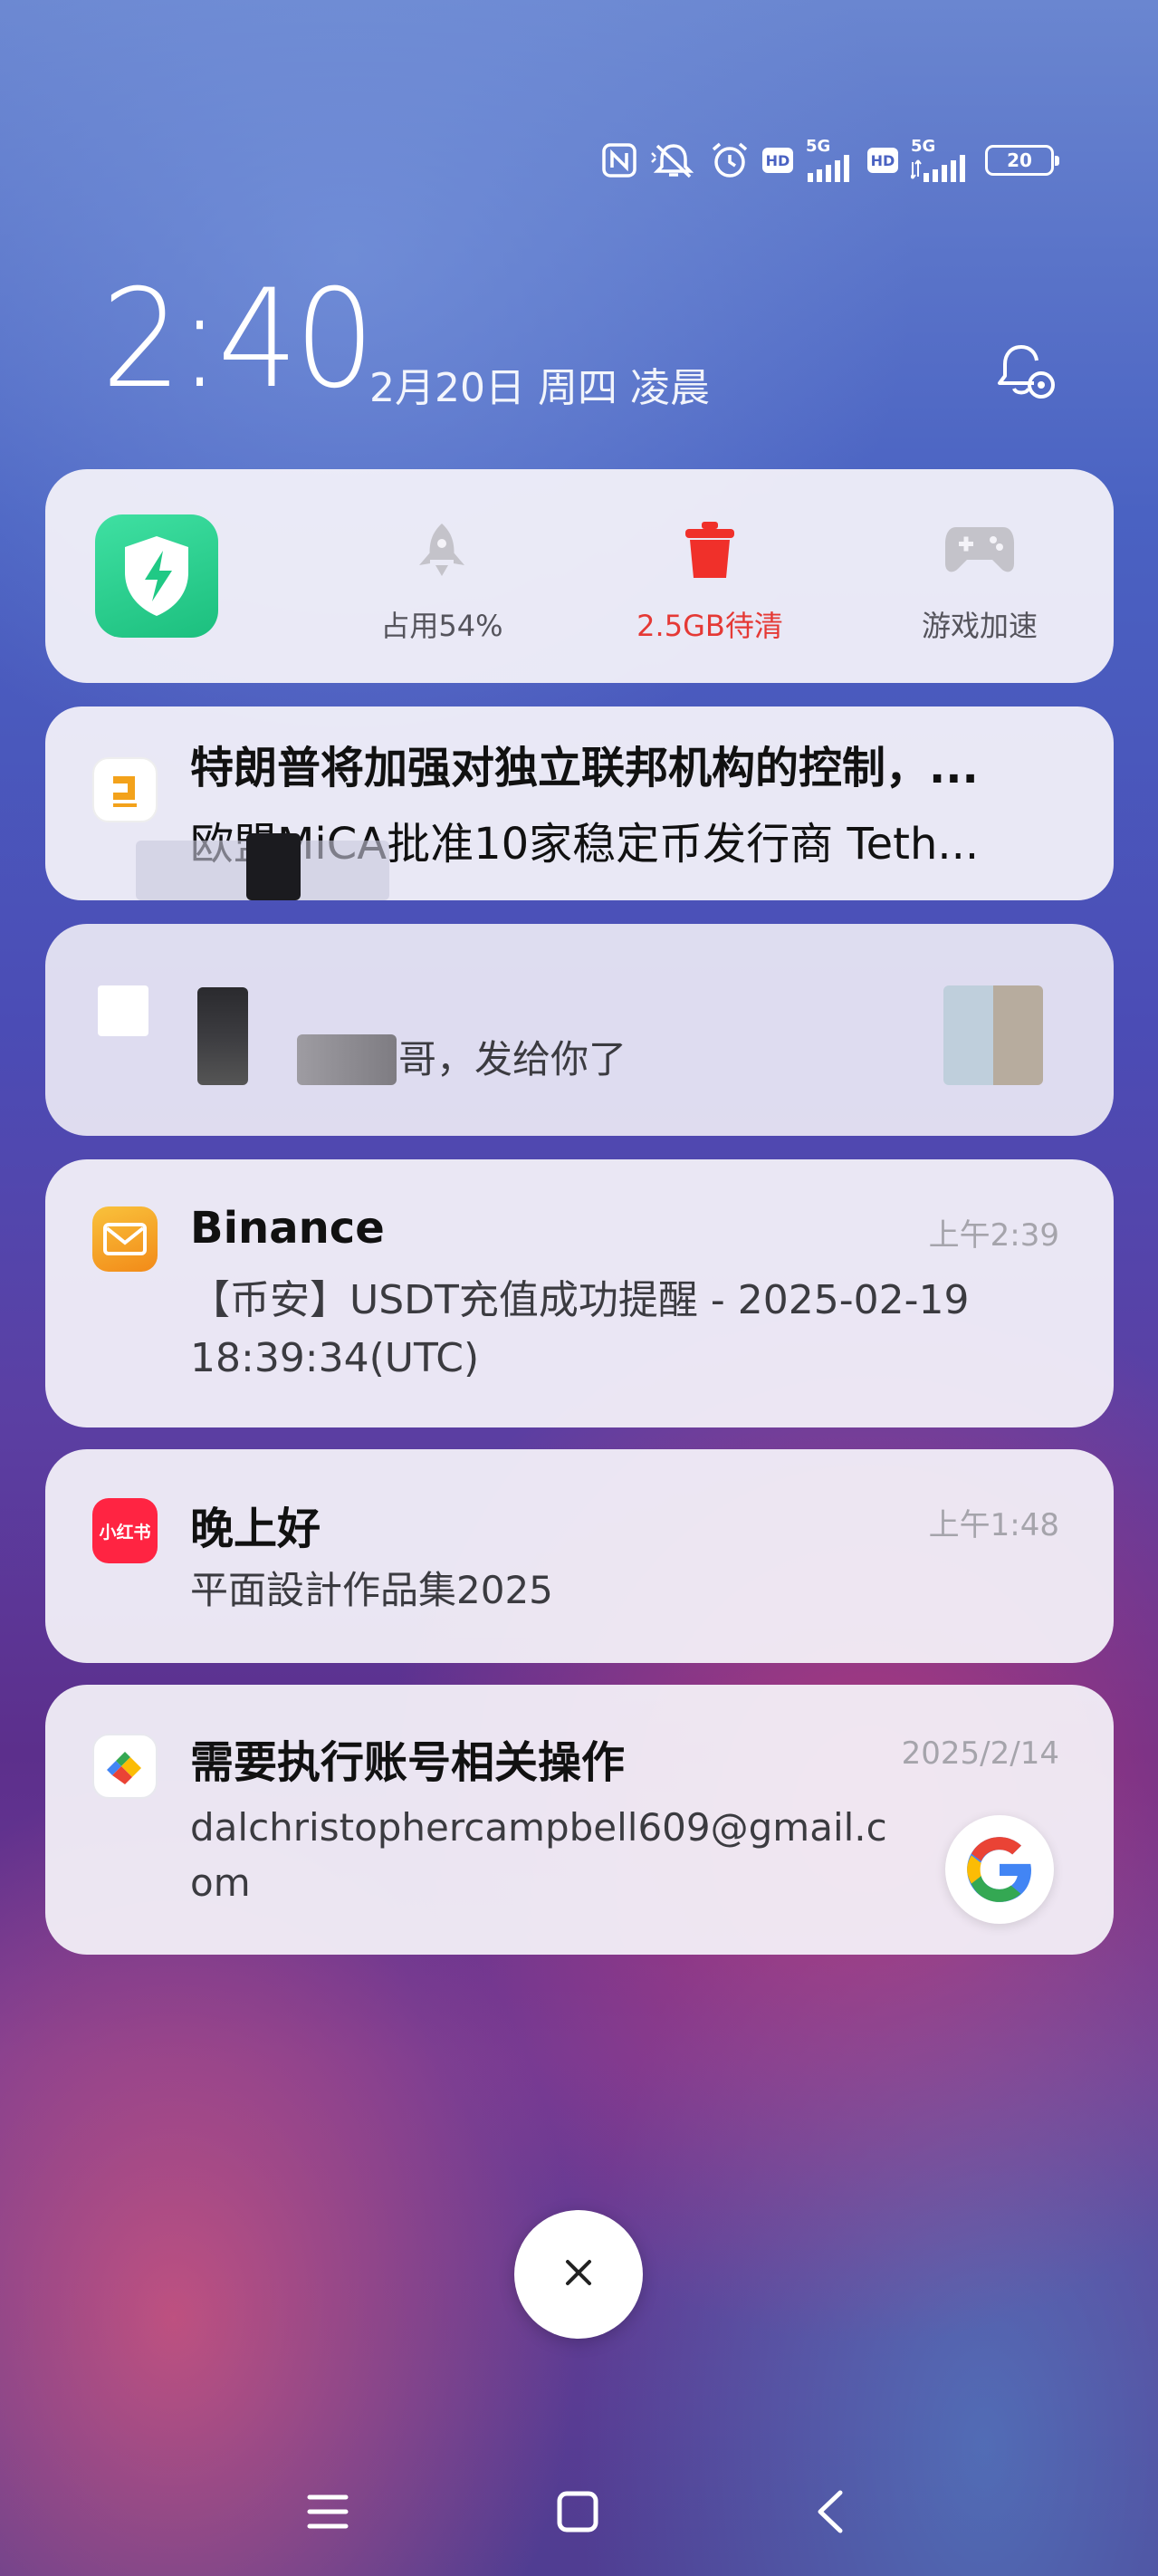 This screenshot has width=1158, height=2576. I want to click on nav-menu-button, so click(328, 2513).